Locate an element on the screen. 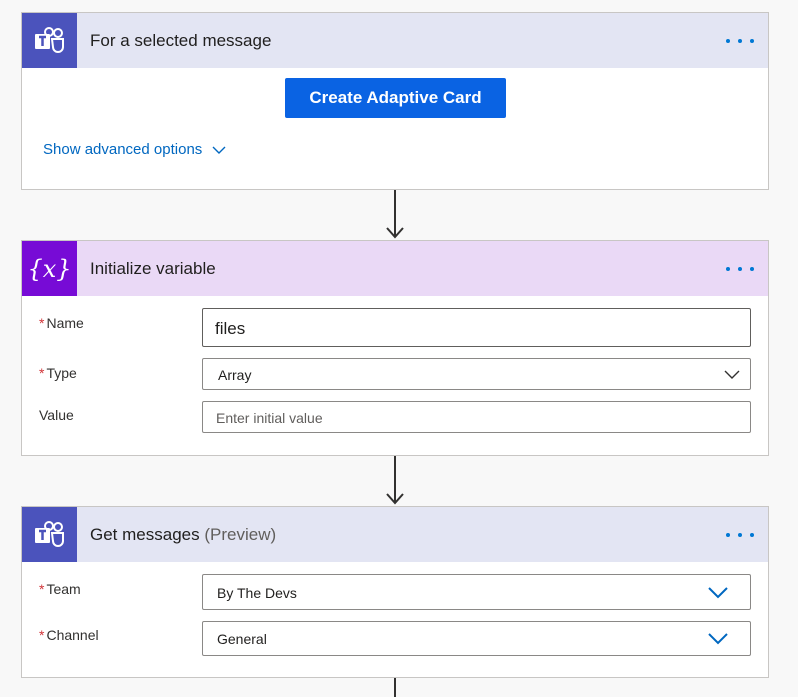  preview-tag: (Preview) is located at coordinates (240, 534).